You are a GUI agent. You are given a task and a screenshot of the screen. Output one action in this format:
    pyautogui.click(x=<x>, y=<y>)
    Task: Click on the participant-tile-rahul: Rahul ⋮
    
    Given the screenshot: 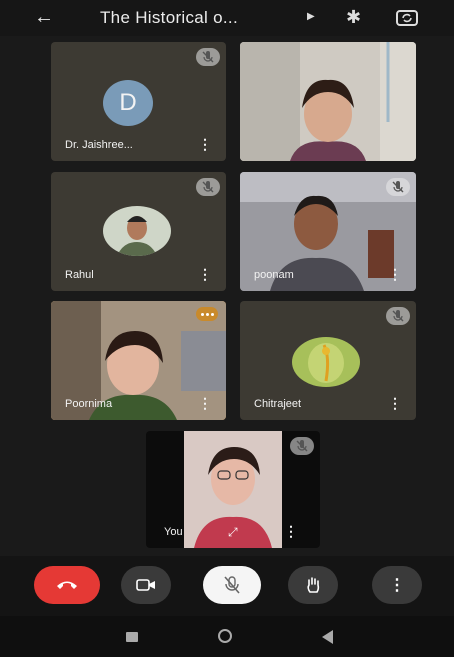 What is the action you would take?
    pyautogui.click(x=138, y=231)
    